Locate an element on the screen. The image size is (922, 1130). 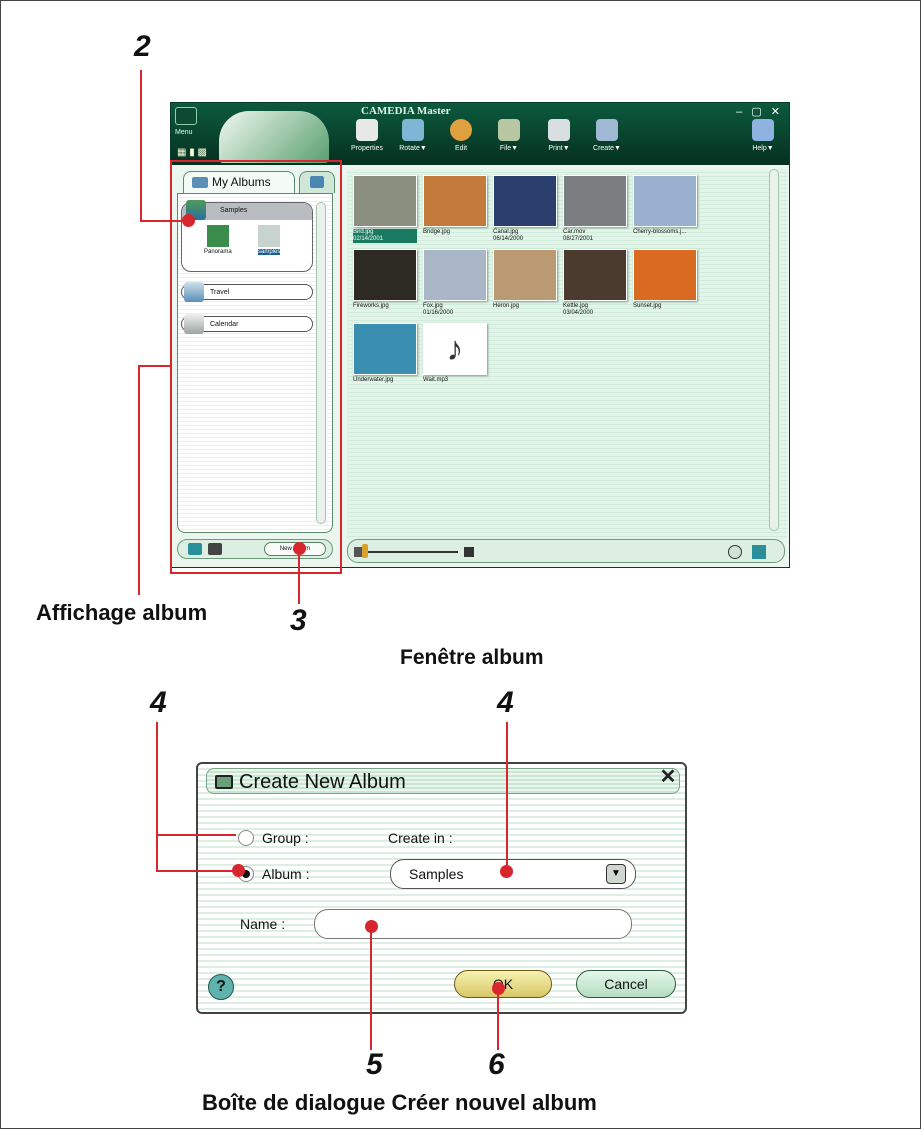
callout-6: 6 is located at coordinates (496, 1064).